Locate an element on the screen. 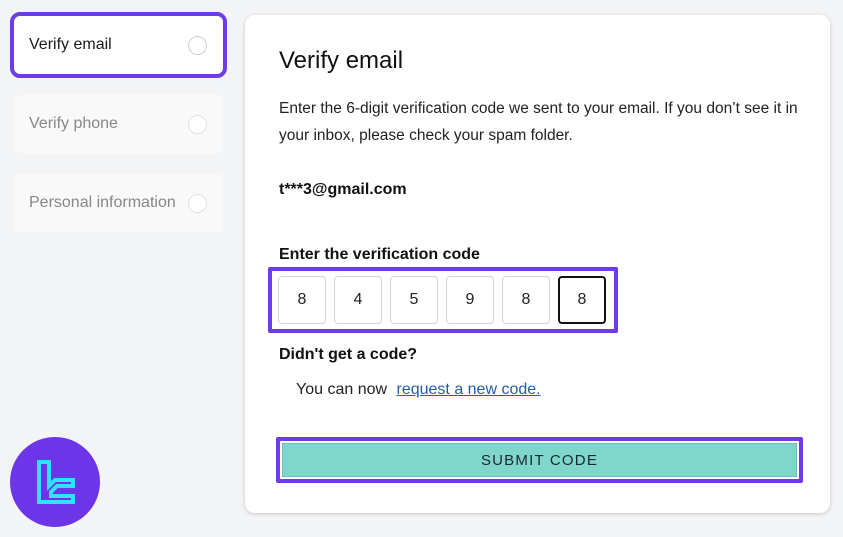 The image size is (843, 537). step-label: Verify phone is located at coordinates (73, 123).